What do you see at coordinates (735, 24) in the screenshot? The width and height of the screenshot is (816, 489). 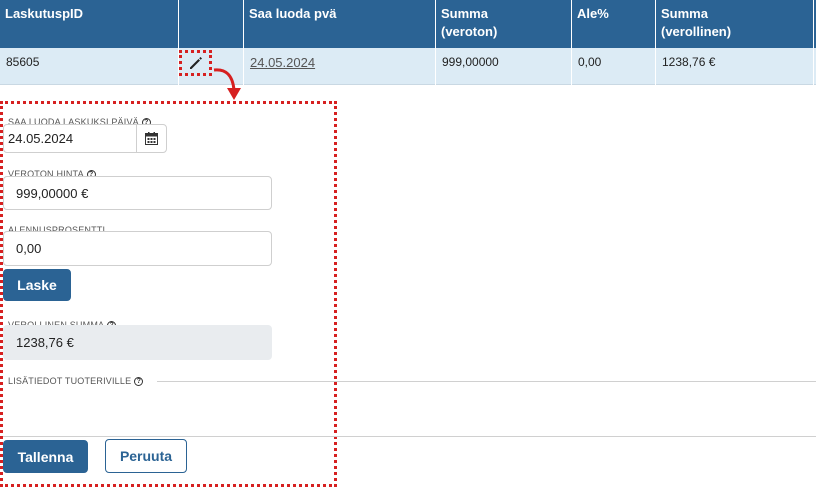 I see `col-header-sum-gross: Summa (verollinen)` at bounding box center [735, 24].